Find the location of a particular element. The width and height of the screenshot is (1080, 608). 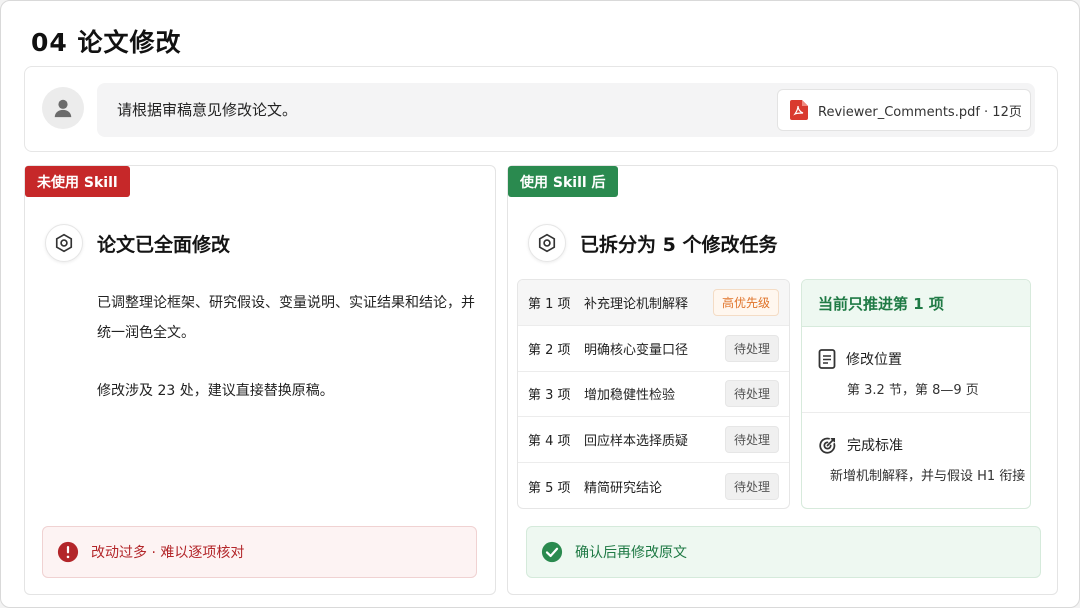

before-paragraph-2: 修改涉及 23 处，建议直接替换原稿。 is located at coordinates (215, 391).